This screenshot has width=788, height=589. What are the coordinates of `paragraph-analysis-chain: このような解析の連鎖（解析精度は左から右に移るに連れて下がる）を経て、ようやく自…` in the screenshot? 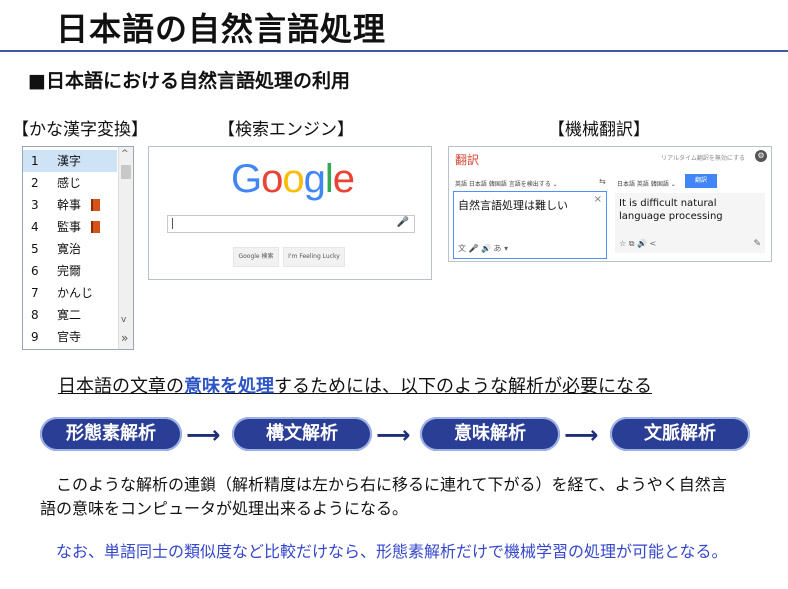 It's located at (383, 496).